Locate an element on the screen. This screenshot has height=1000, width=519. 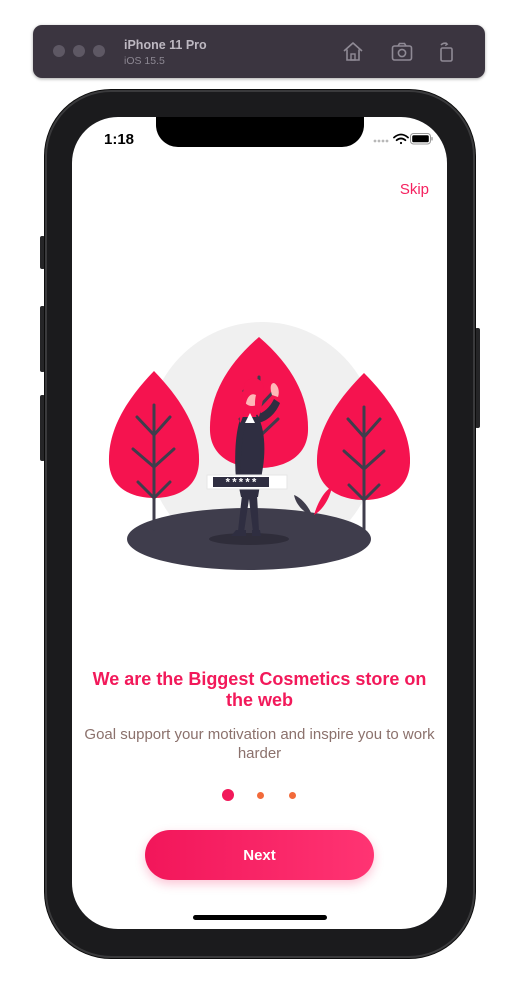
page-indicator is located at coordinates (259, 796).